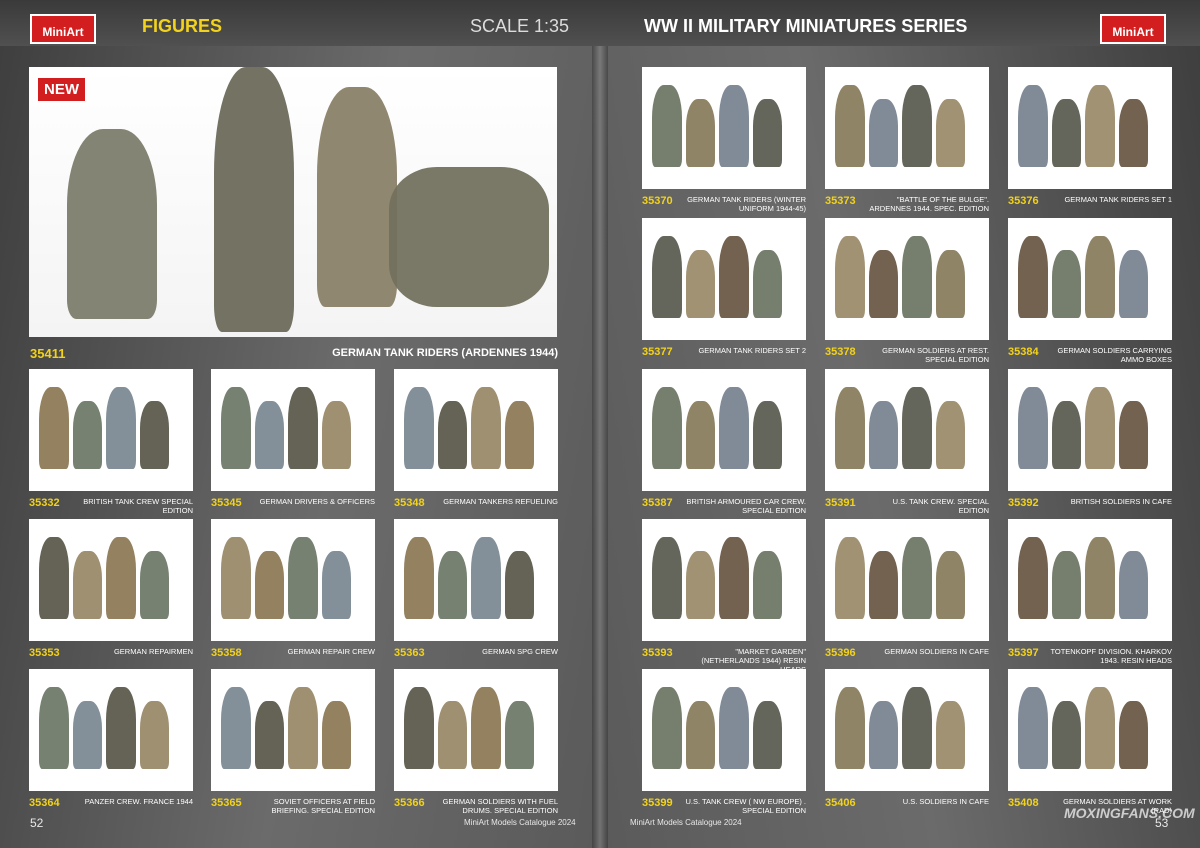  Describe the element at coordinates (226, 803) in the screenshot. I see `product-code: 35365` at that location.